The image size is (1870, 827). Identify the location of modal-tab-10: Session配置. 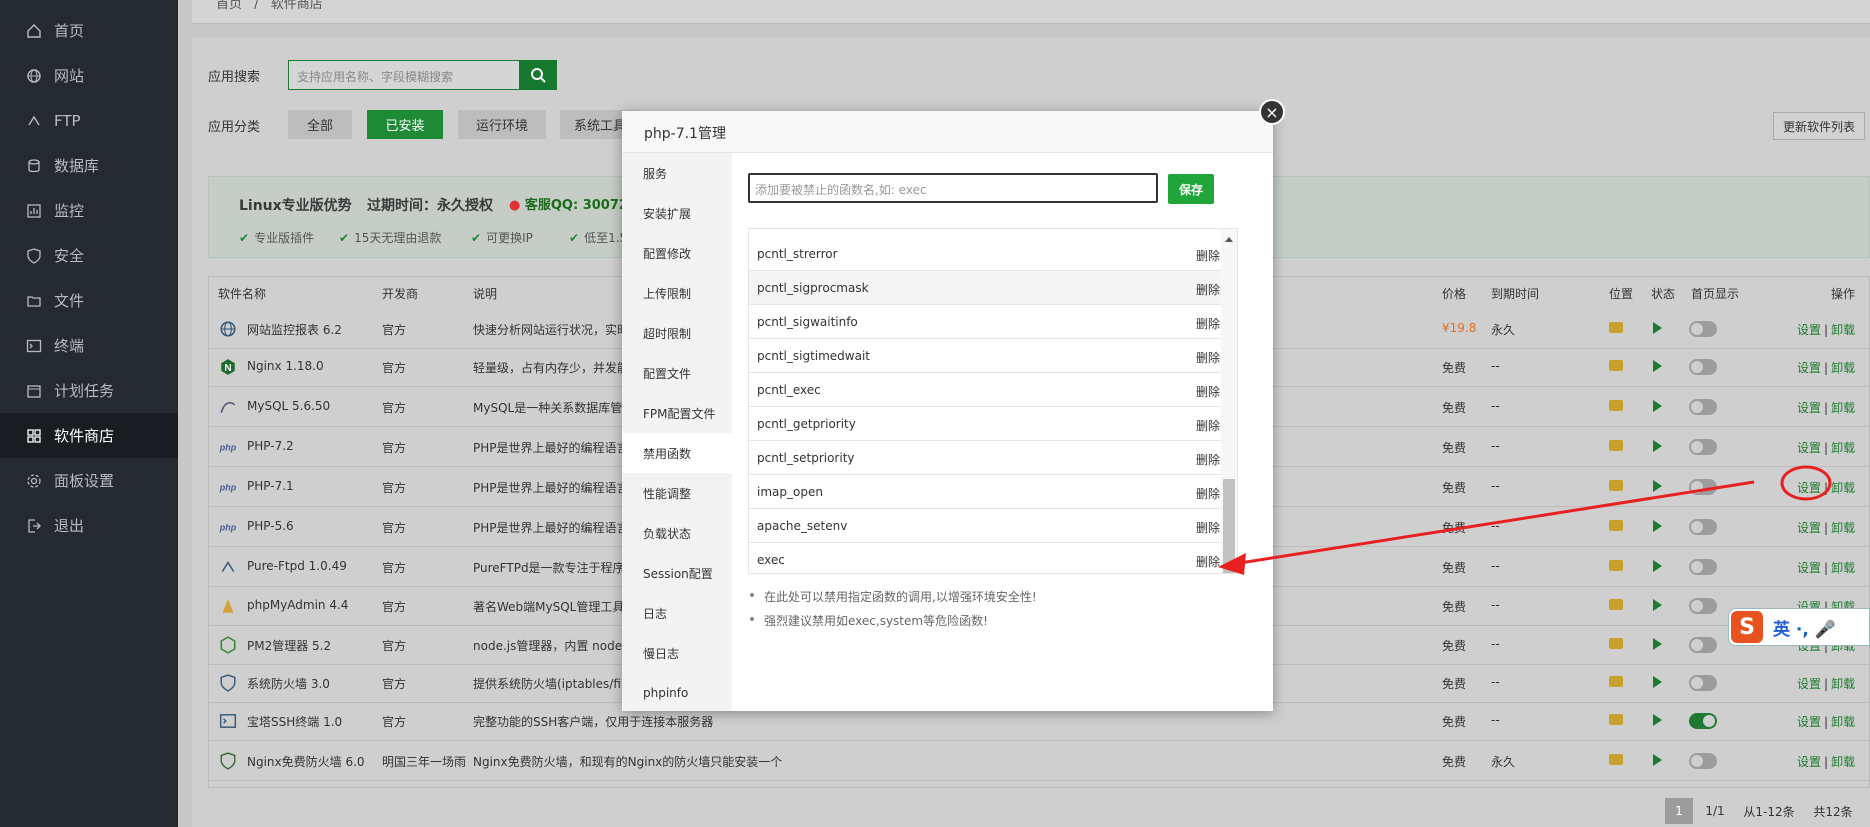
(677, 573).